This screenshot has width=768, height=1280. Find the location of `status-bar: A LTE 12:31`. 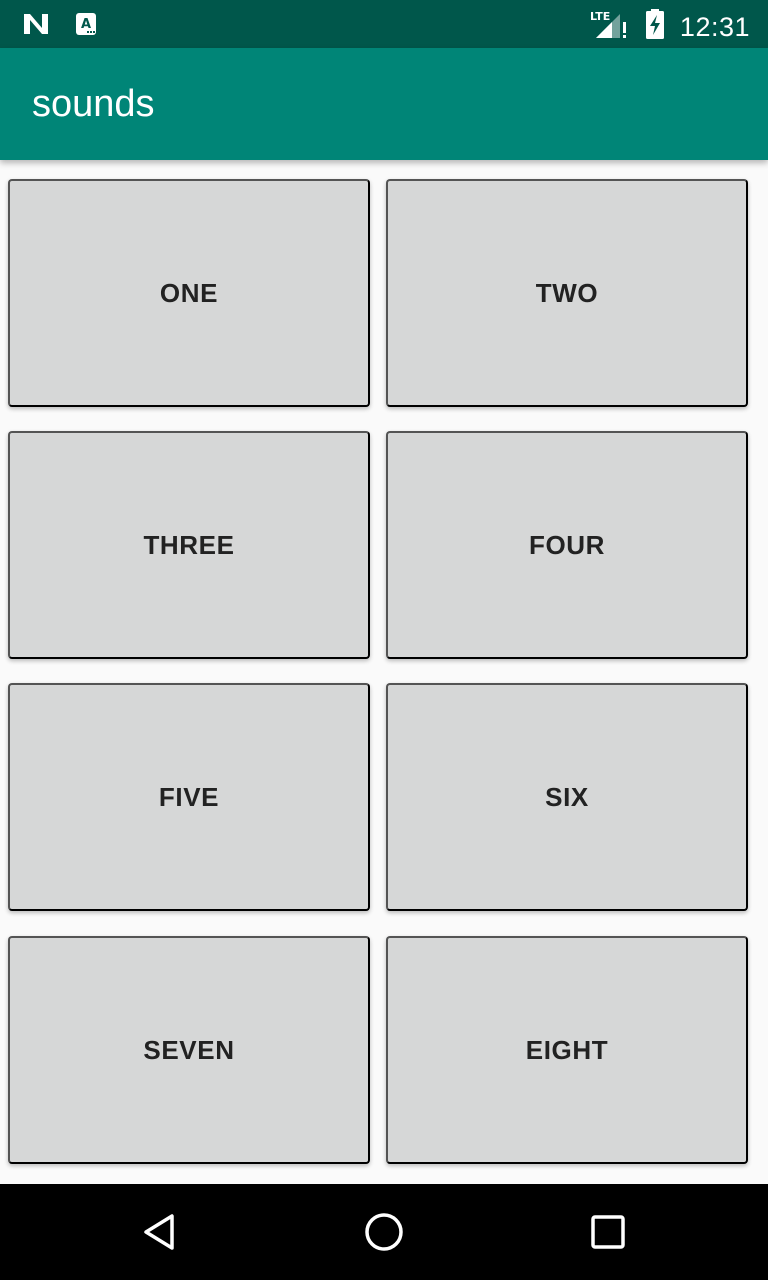

status-bar: A LTE 12:31 is located at coordinates (384, 24).